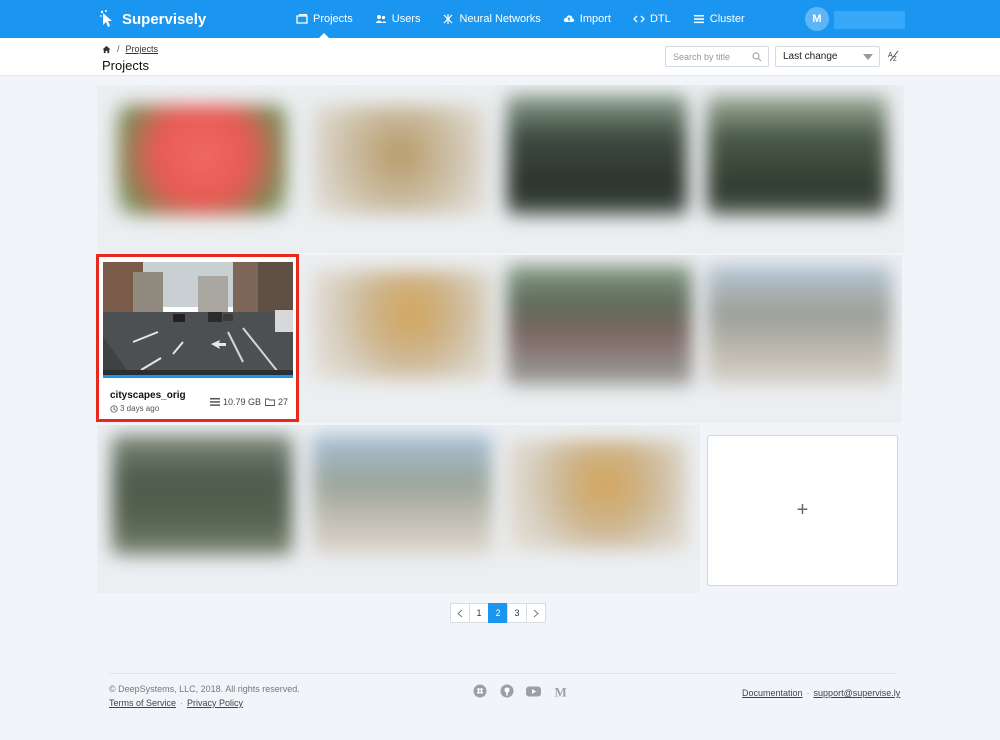  I want to click on project-datasets: 27, so click(276, 402).